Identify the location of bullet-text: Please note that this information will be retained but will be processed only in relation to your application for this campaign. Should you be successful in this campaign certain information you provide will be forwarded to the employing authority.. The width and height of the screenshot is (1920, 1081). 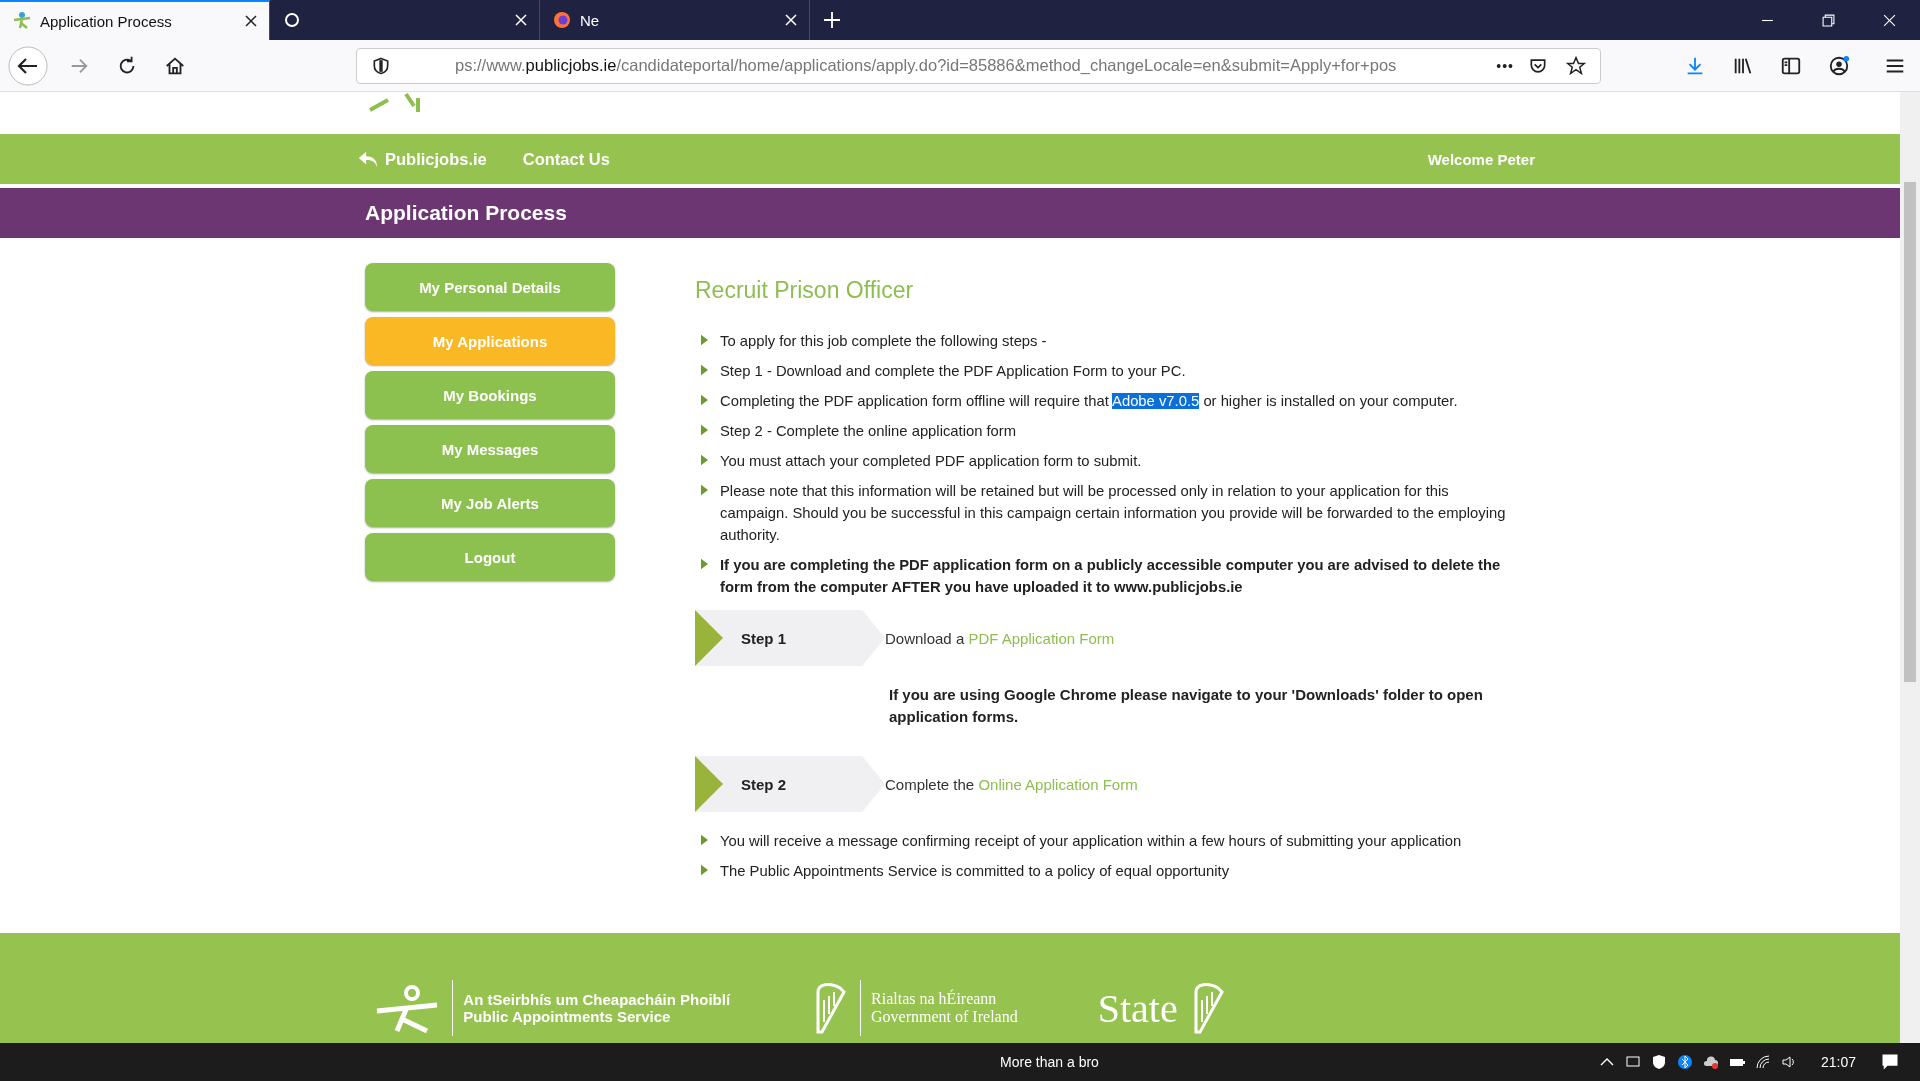
(1113, 513).